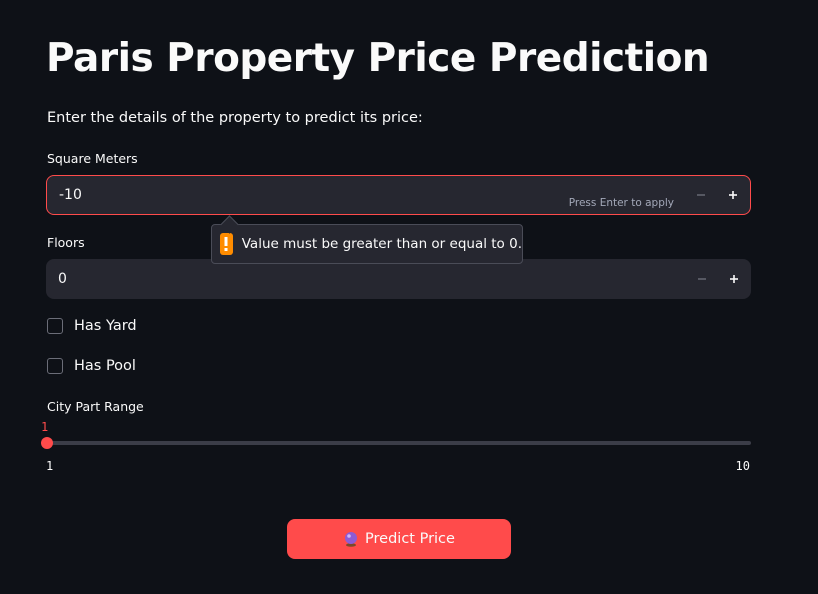  What do you see at coordinates (95, 406) in the screenshot?
I see `city-part-range-label: City Part Range` at bounding box center [95, 406].